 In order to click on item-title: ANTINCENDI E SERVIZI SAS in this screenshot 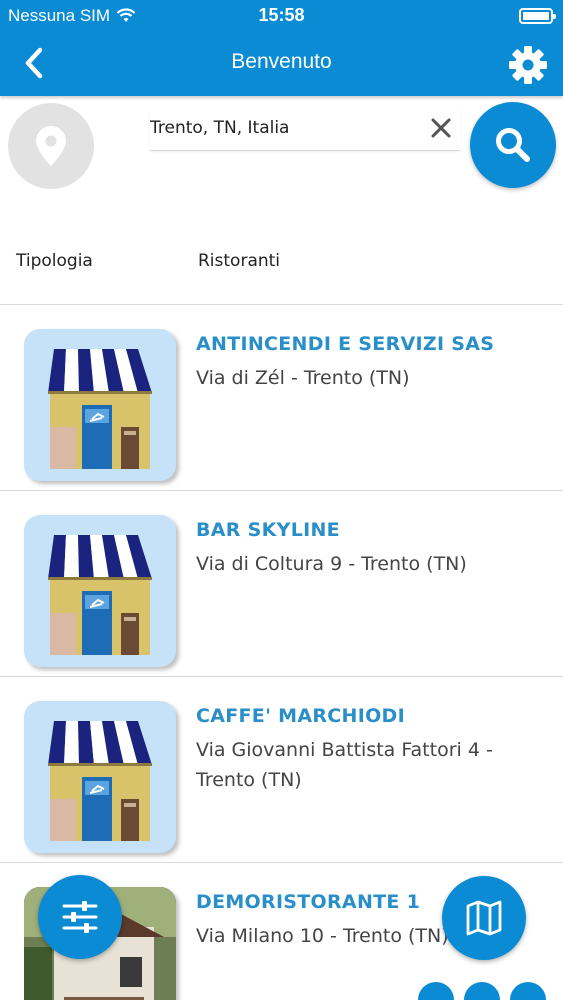, I will do `click(345, 344)`.